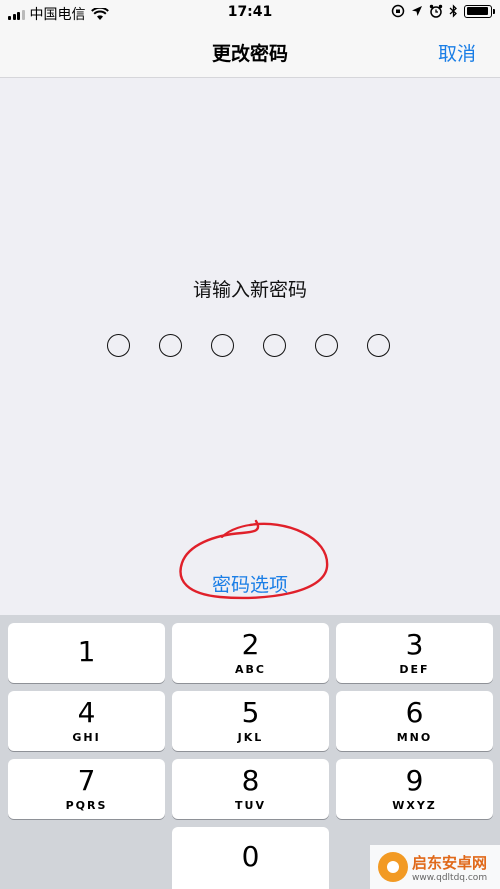 The image size is (500, 889). Describe the element at coordinates (86, 712) in the screenshot. I see `key-digit: 4` at that location.